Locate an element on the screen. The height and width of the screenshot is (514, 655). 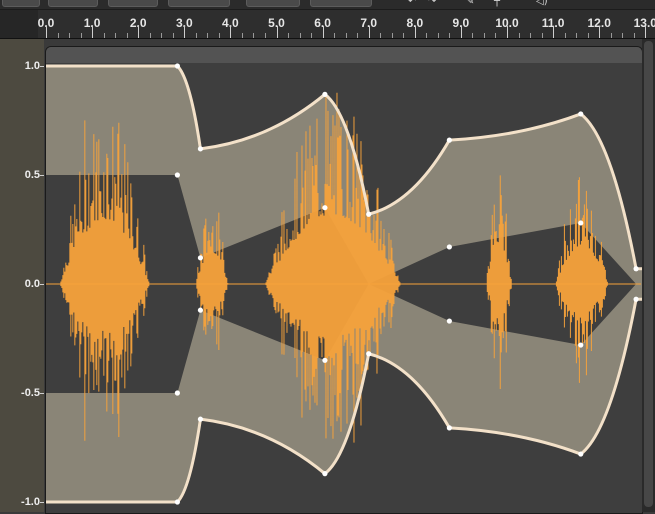
vertical-scroll-thumb is located at coordinates (648, 274).